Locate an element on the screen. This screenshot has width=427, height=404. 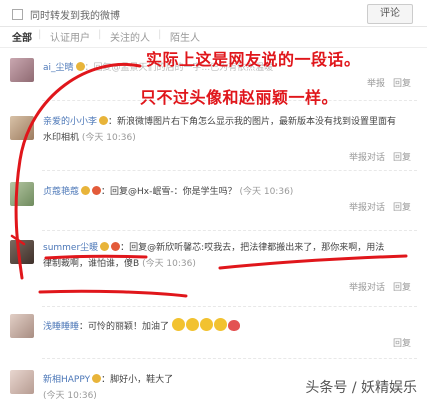
comment-body: summer尘暖 ：回复@新欣听馨芯:哎我去，把法律都搬出来了，那你来啊，用法 is located at coordinates (213, 248).